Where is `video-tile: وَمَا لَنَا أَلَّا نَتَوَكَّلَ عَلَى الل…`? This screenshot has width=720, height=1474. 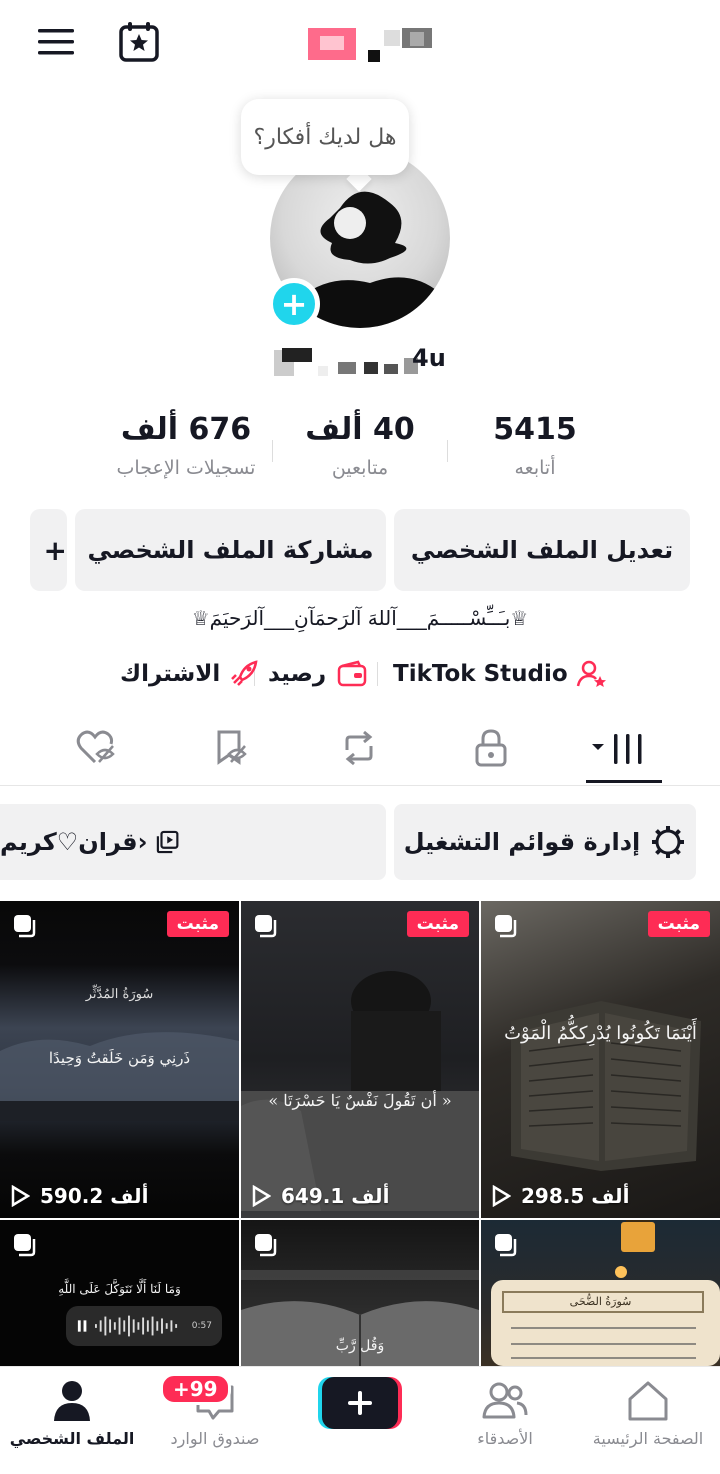
video-tile: وَمَا لَنَا أَلَّا نَتَوَكَّلَ عَلَى الل… is located at coordinates (119, 1293).